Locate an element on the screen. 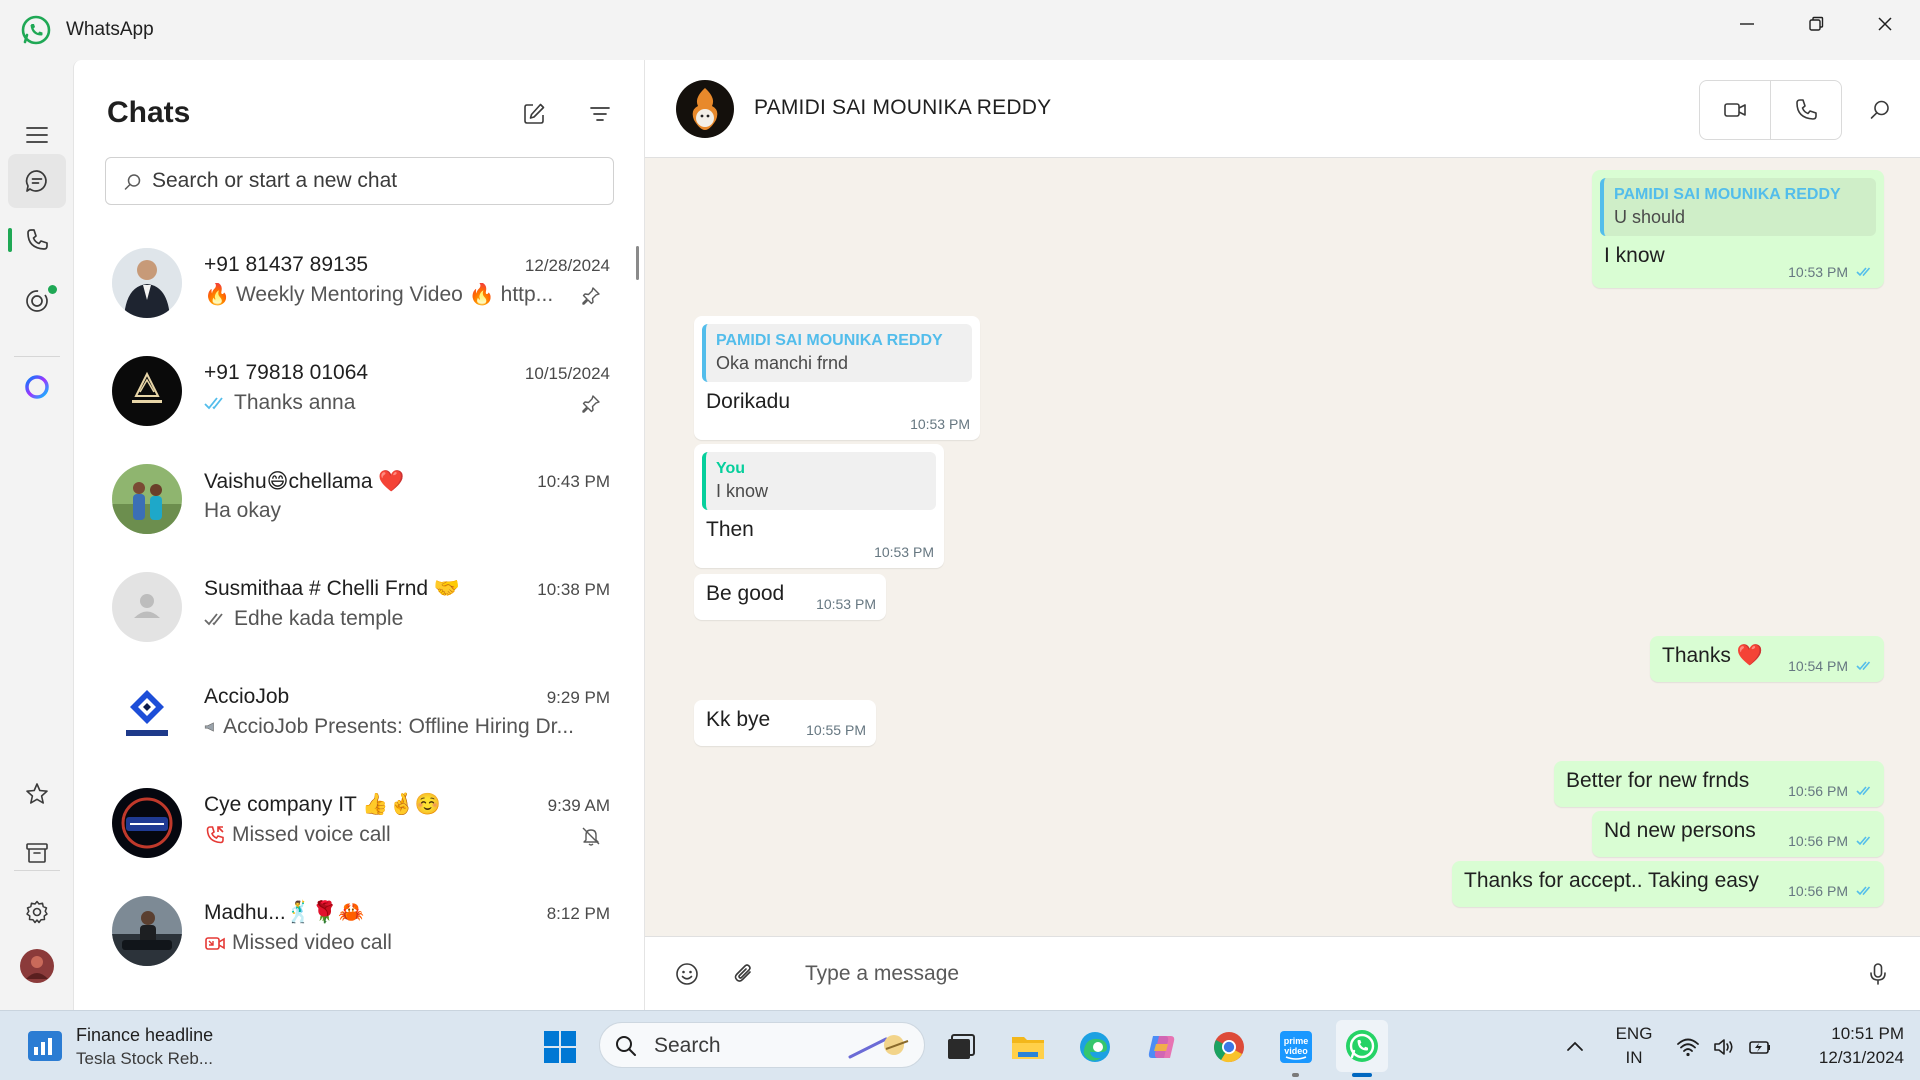  message-time: 10:54 PM is located at coordinates (1818, 666).